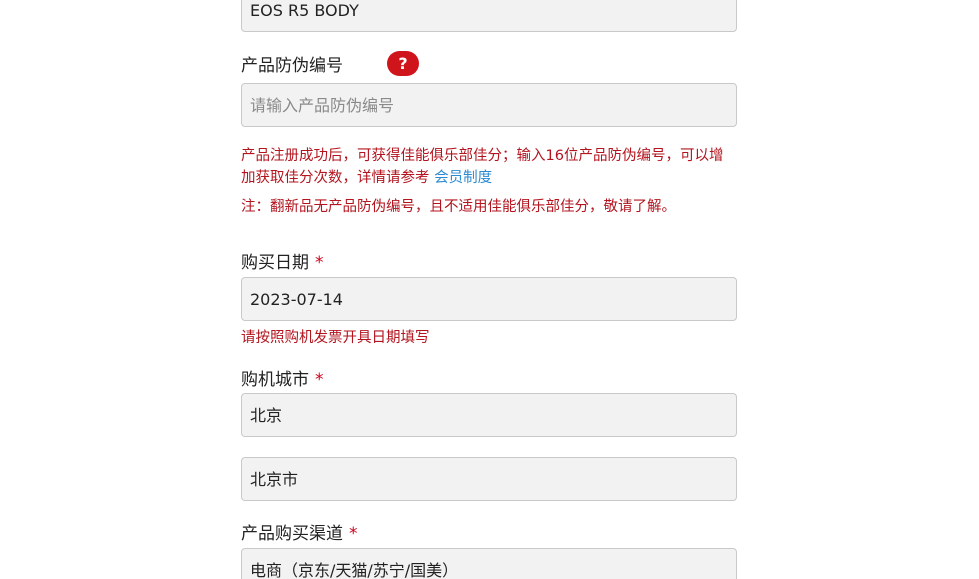  I want to click on purchase-date-hint: 请按照购机发票开具日期填写, so click(335, 338).